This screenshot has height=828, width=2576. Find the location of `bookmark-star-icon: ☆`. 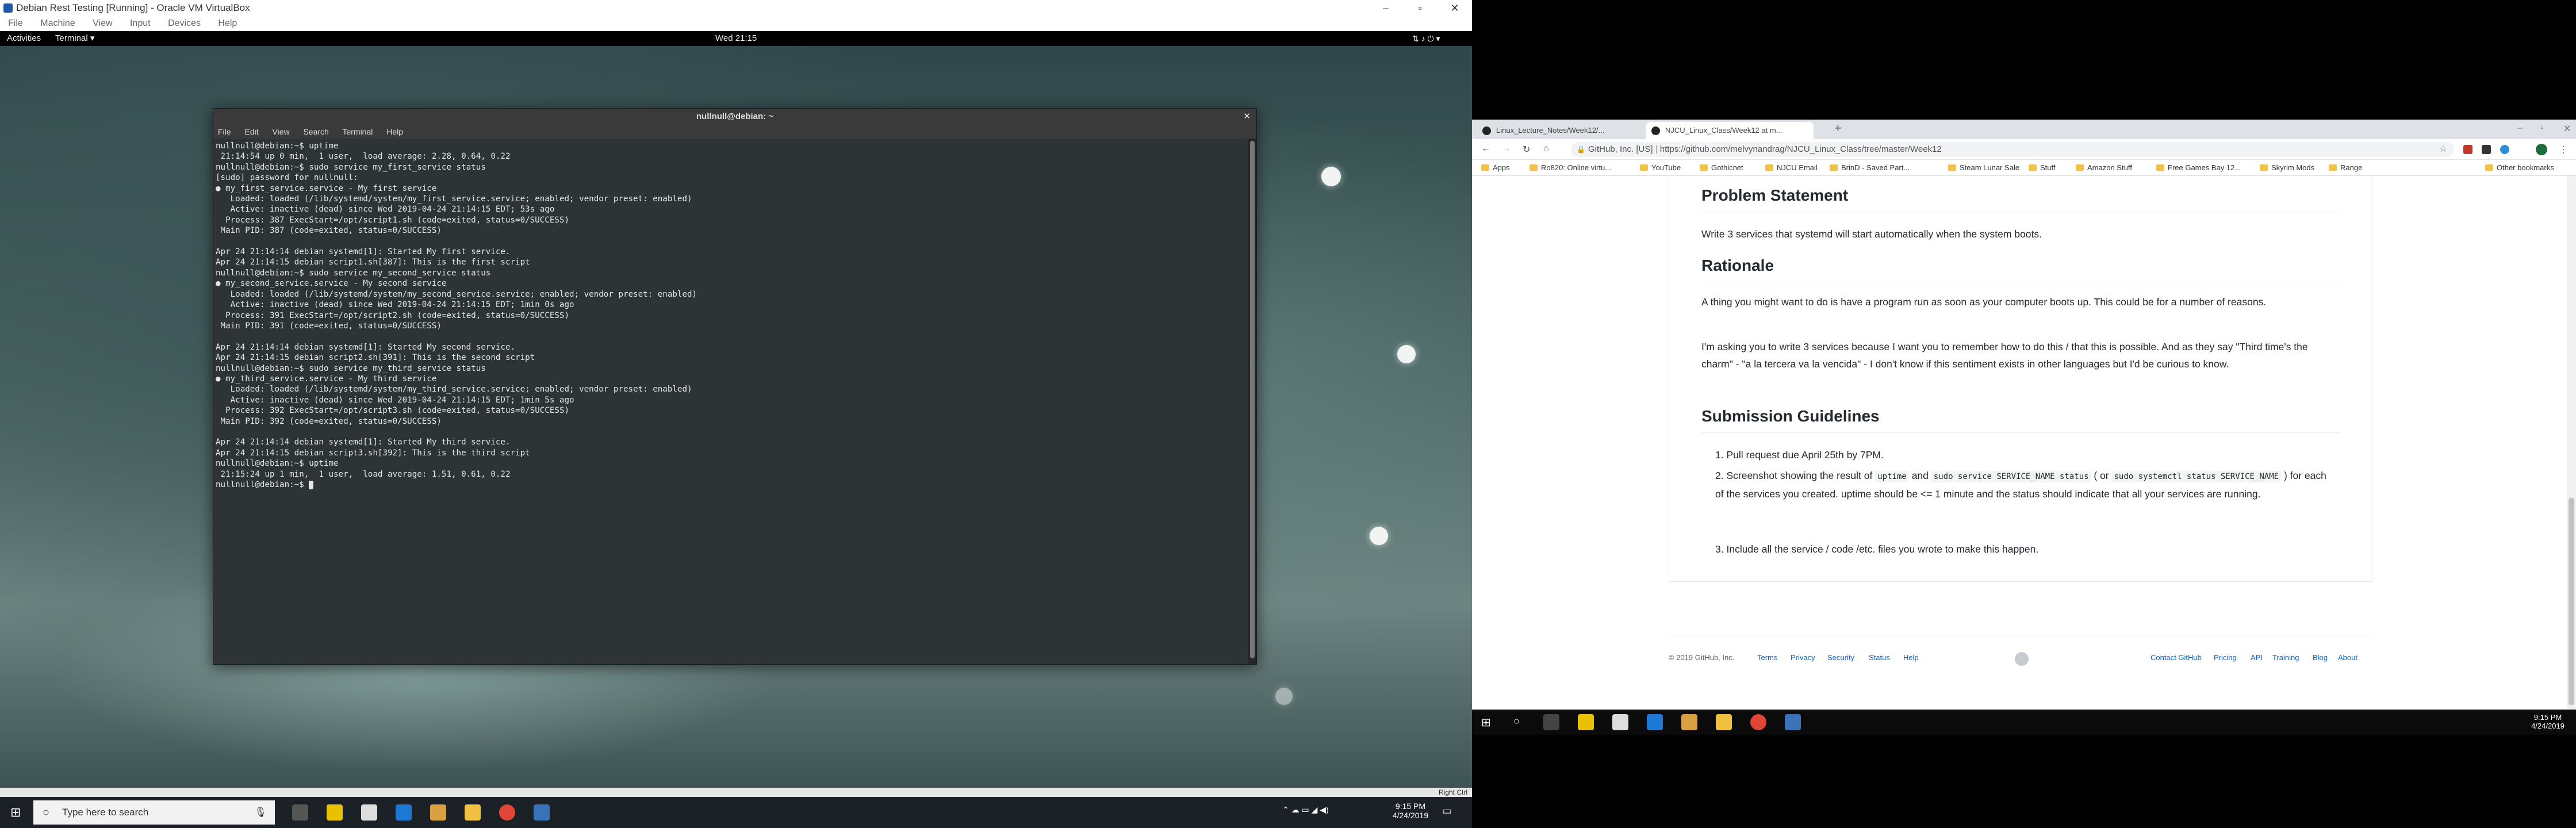

bookmark-star-icon: ☆ is located at coordinates (2443, 149).